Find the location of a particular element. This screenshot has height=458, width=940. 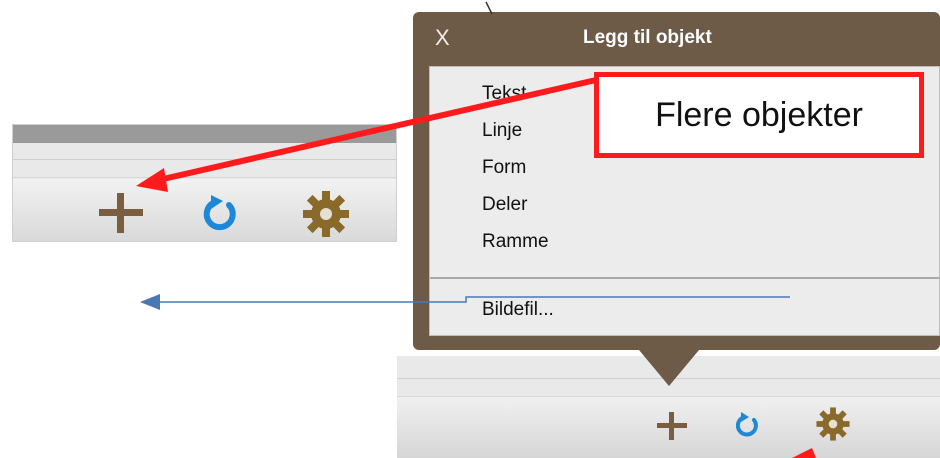

callout-label: Flere objekter is located at coordinates (759, 114).